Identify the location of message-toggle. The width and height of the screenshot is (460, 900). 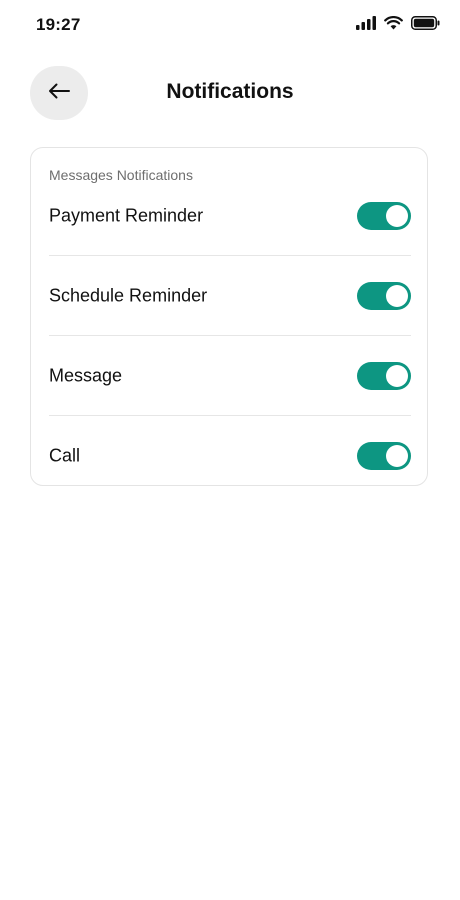
(384, 376).